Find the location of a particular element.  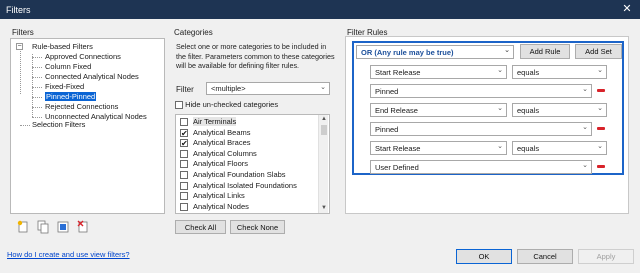

tree-item-filter: Approved Connections is located at coordinates (83, 57).